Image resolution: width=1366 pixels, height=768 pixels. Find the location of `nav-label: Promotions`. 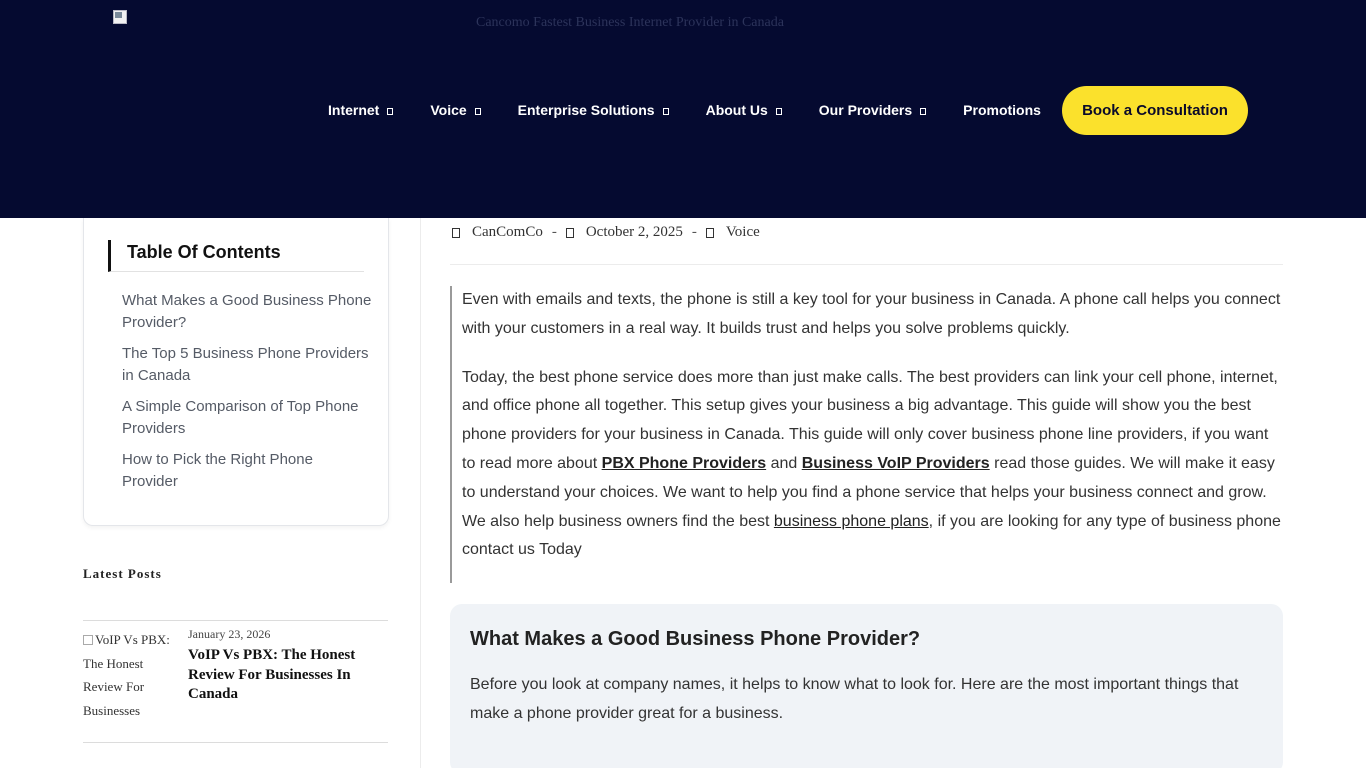

nav-label: Promotions is located at coordinates (1002, 110).